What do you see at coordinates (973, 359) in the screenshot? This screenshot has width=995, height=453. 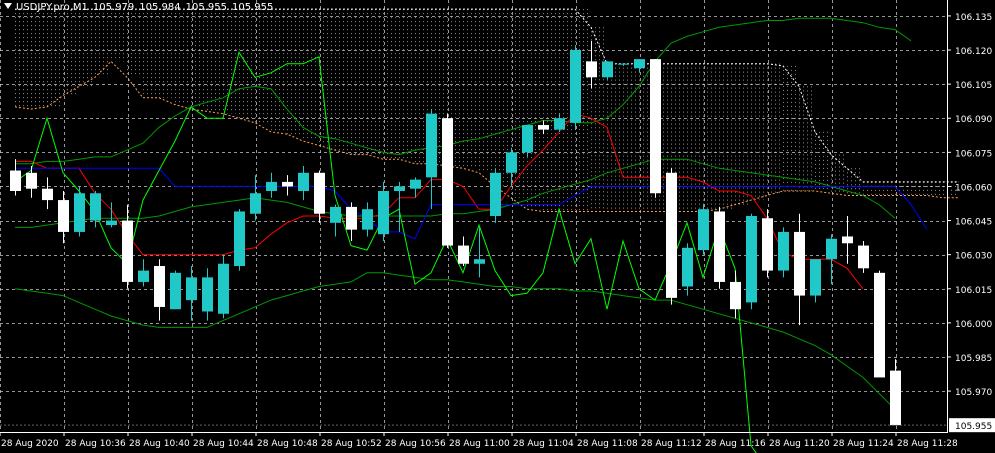 I see `y-tick-label: 105.985` at bounding box center [973, 359].